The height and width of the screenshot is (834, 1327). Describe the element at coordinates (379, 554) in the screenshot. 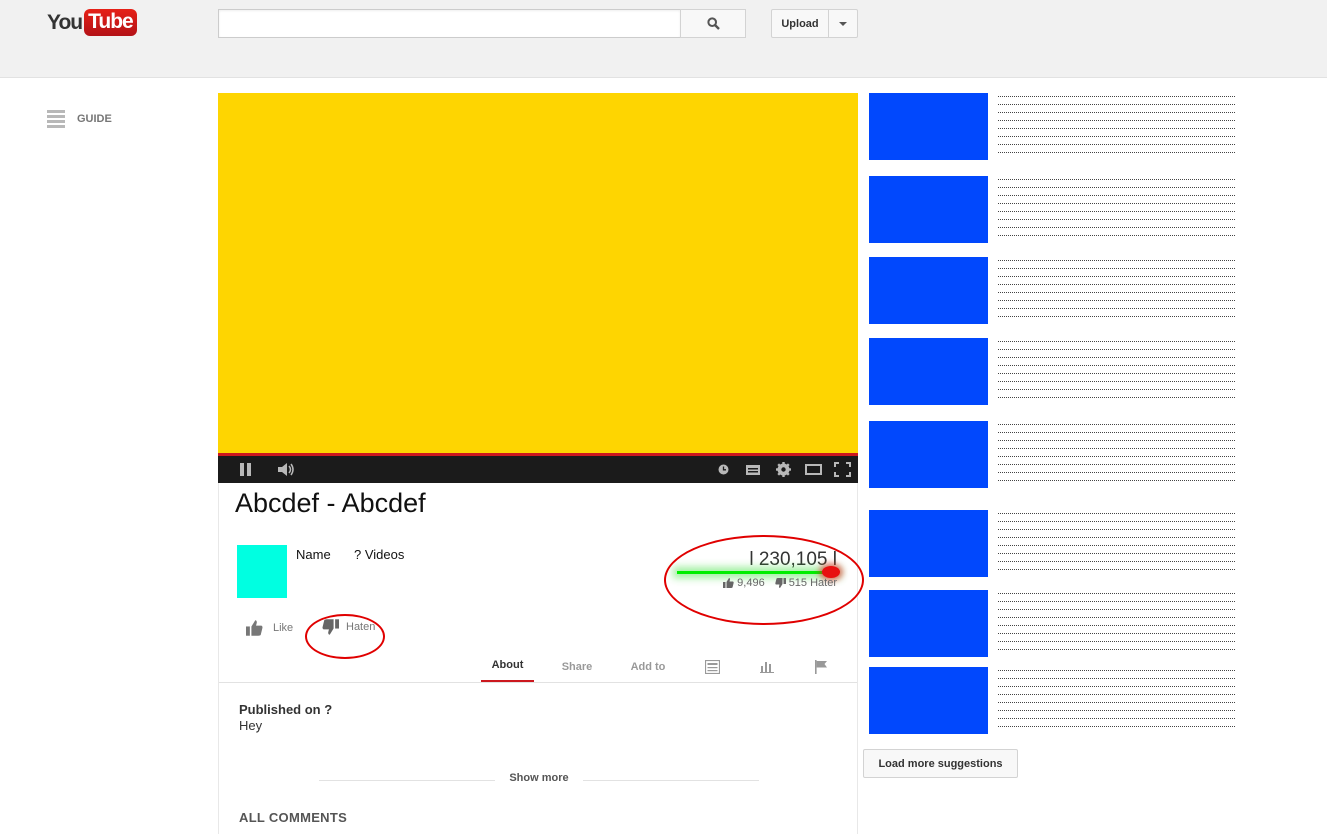

I see `videos-count: ? Videos` at that location.